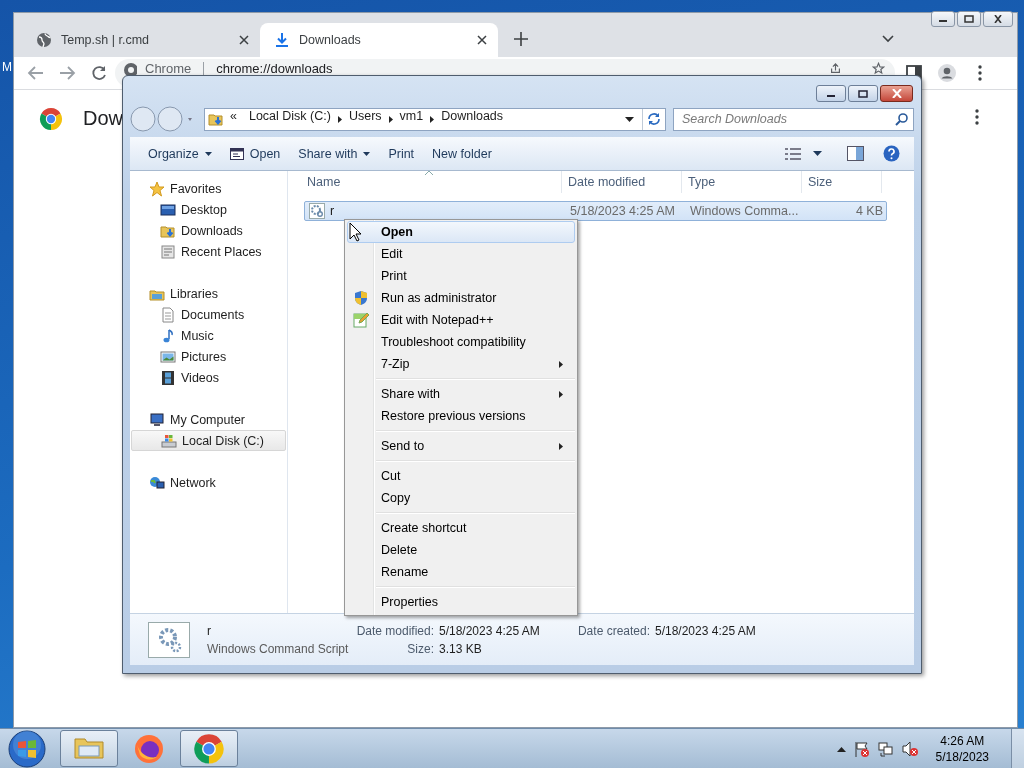 The width and height of the screenshot is (1024, 768). Describe the element at coordinates (44, 40) in the screenshot. I see `globe-icon` at that location.